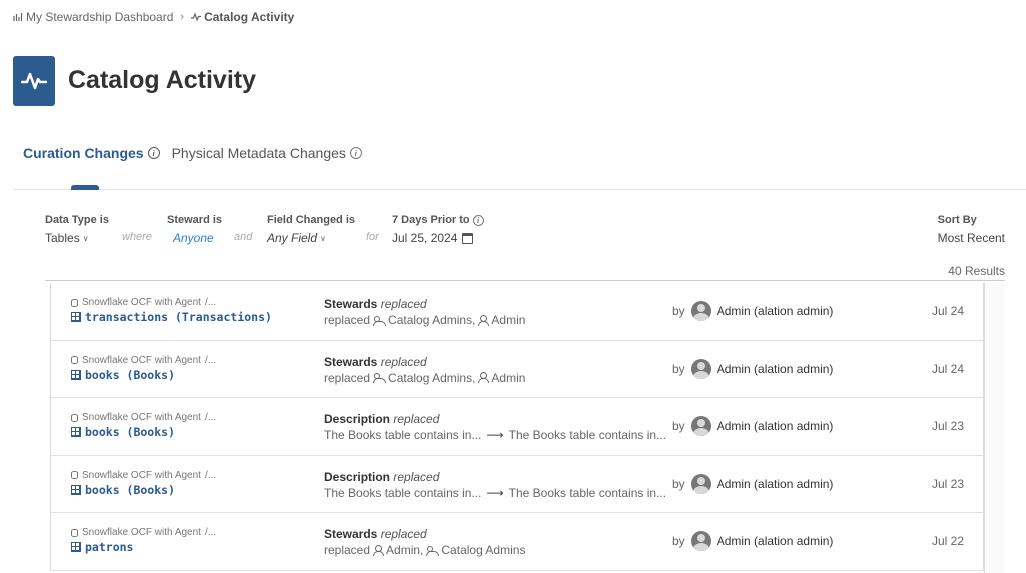 This screenshot has width=1026, height=573. I want to click on filter-value: Anyone, so click(193, 238).